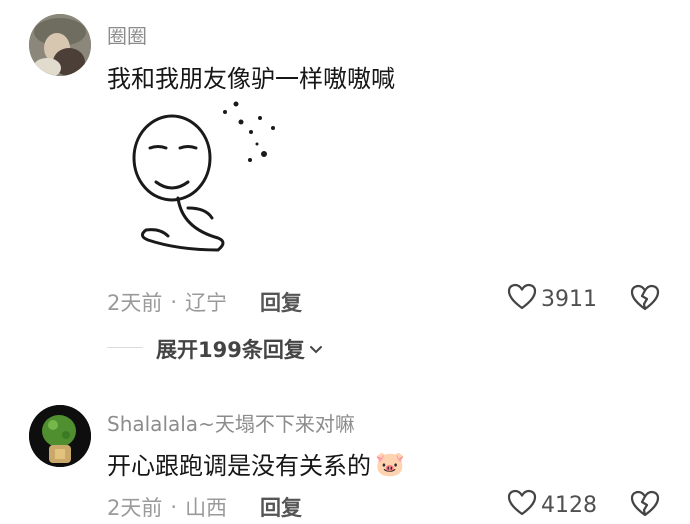 This screenshot has height=524, width=690. What do you see at coordinates (231, 422) in the screenshot?
I see `comment-username: Shalalala~天塌不下来对嘛` at bounding box center [231, 422].